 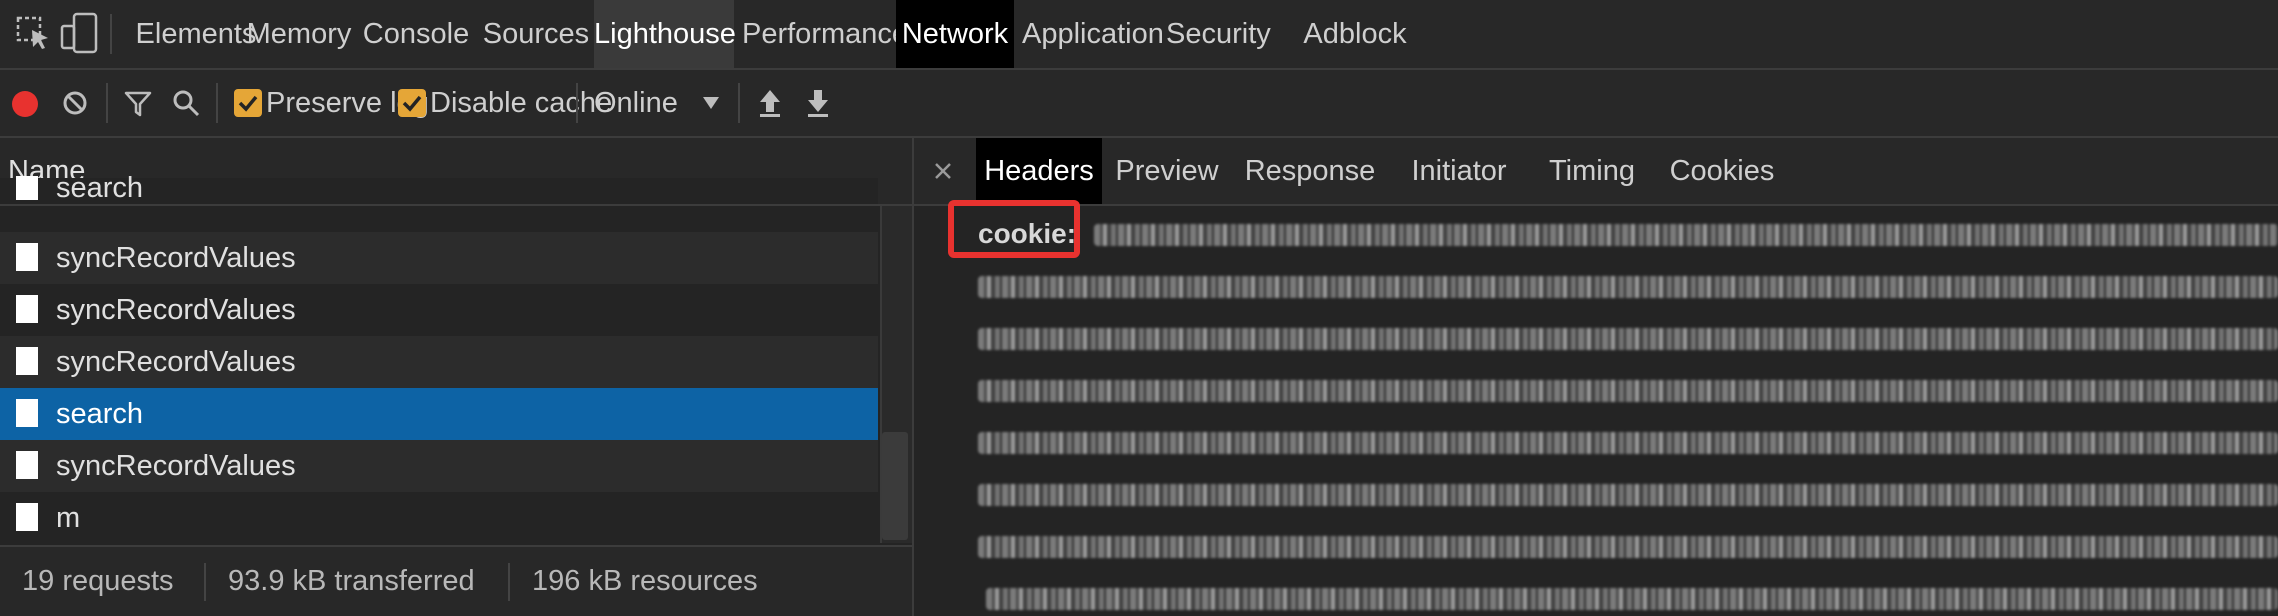 I want to click on tab-response: Response, so click(x=1310, y=171).